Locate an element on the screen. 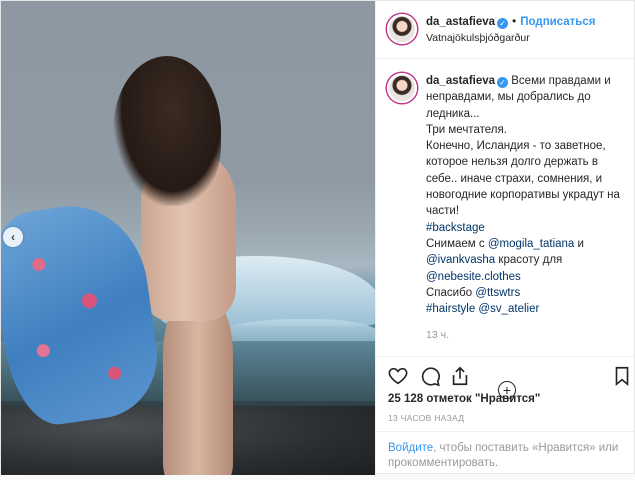 This screenshot has width=635, height=480. comment-icon is located at coordinates (430, 376).